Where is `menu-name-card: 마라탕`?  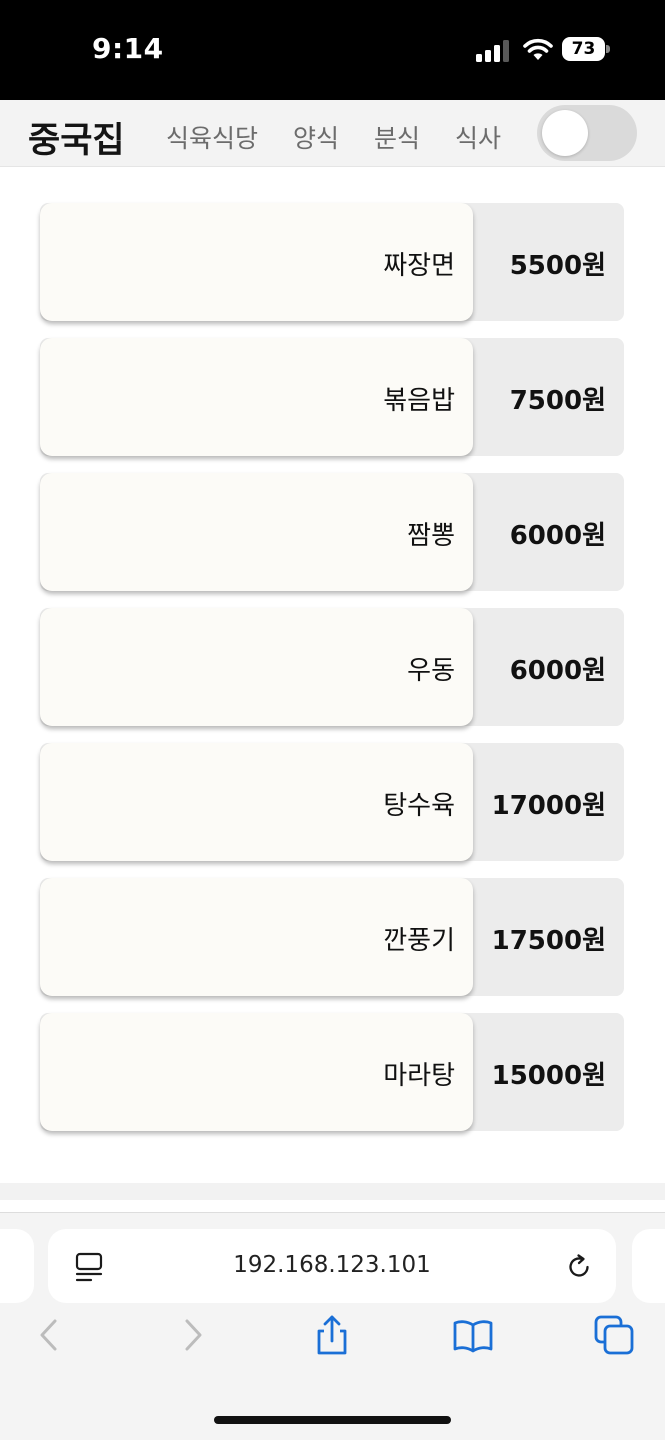 menu-name-card: 마라탕 is located at coordinates (256, 1072).